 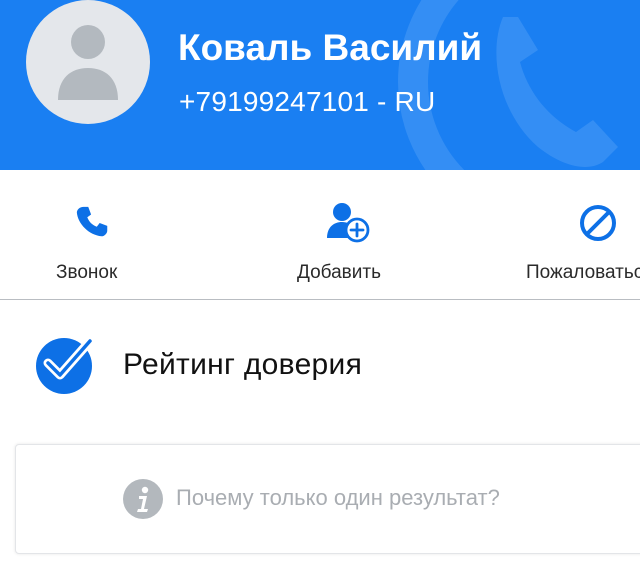 I want to click on call-button: Звонок, so click(x=95, y=234).